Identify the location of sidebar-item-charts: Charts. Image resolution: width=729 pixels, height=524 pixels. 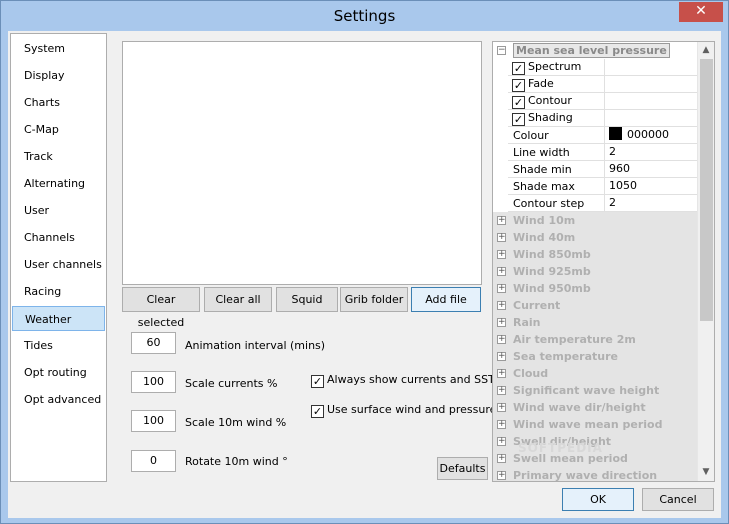
(58, 102).